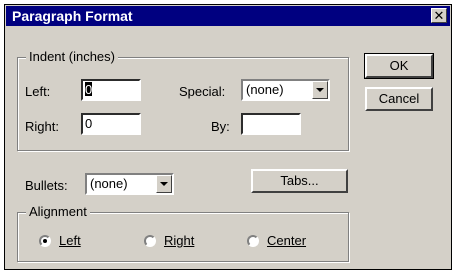 This screenshot has height=272, width=459. Describe the element at coordinates (129, 184) in the screenshot. I see `bullets-select: (none)` at that location.